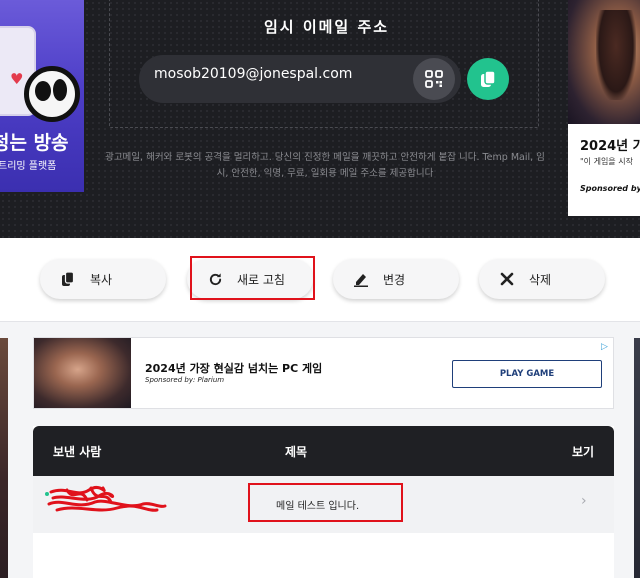 This screenshot has width=640, height=578. Describe the element at coordinates (17, 79) in the screenshot. I see `heart-icon: ♥` at that location.